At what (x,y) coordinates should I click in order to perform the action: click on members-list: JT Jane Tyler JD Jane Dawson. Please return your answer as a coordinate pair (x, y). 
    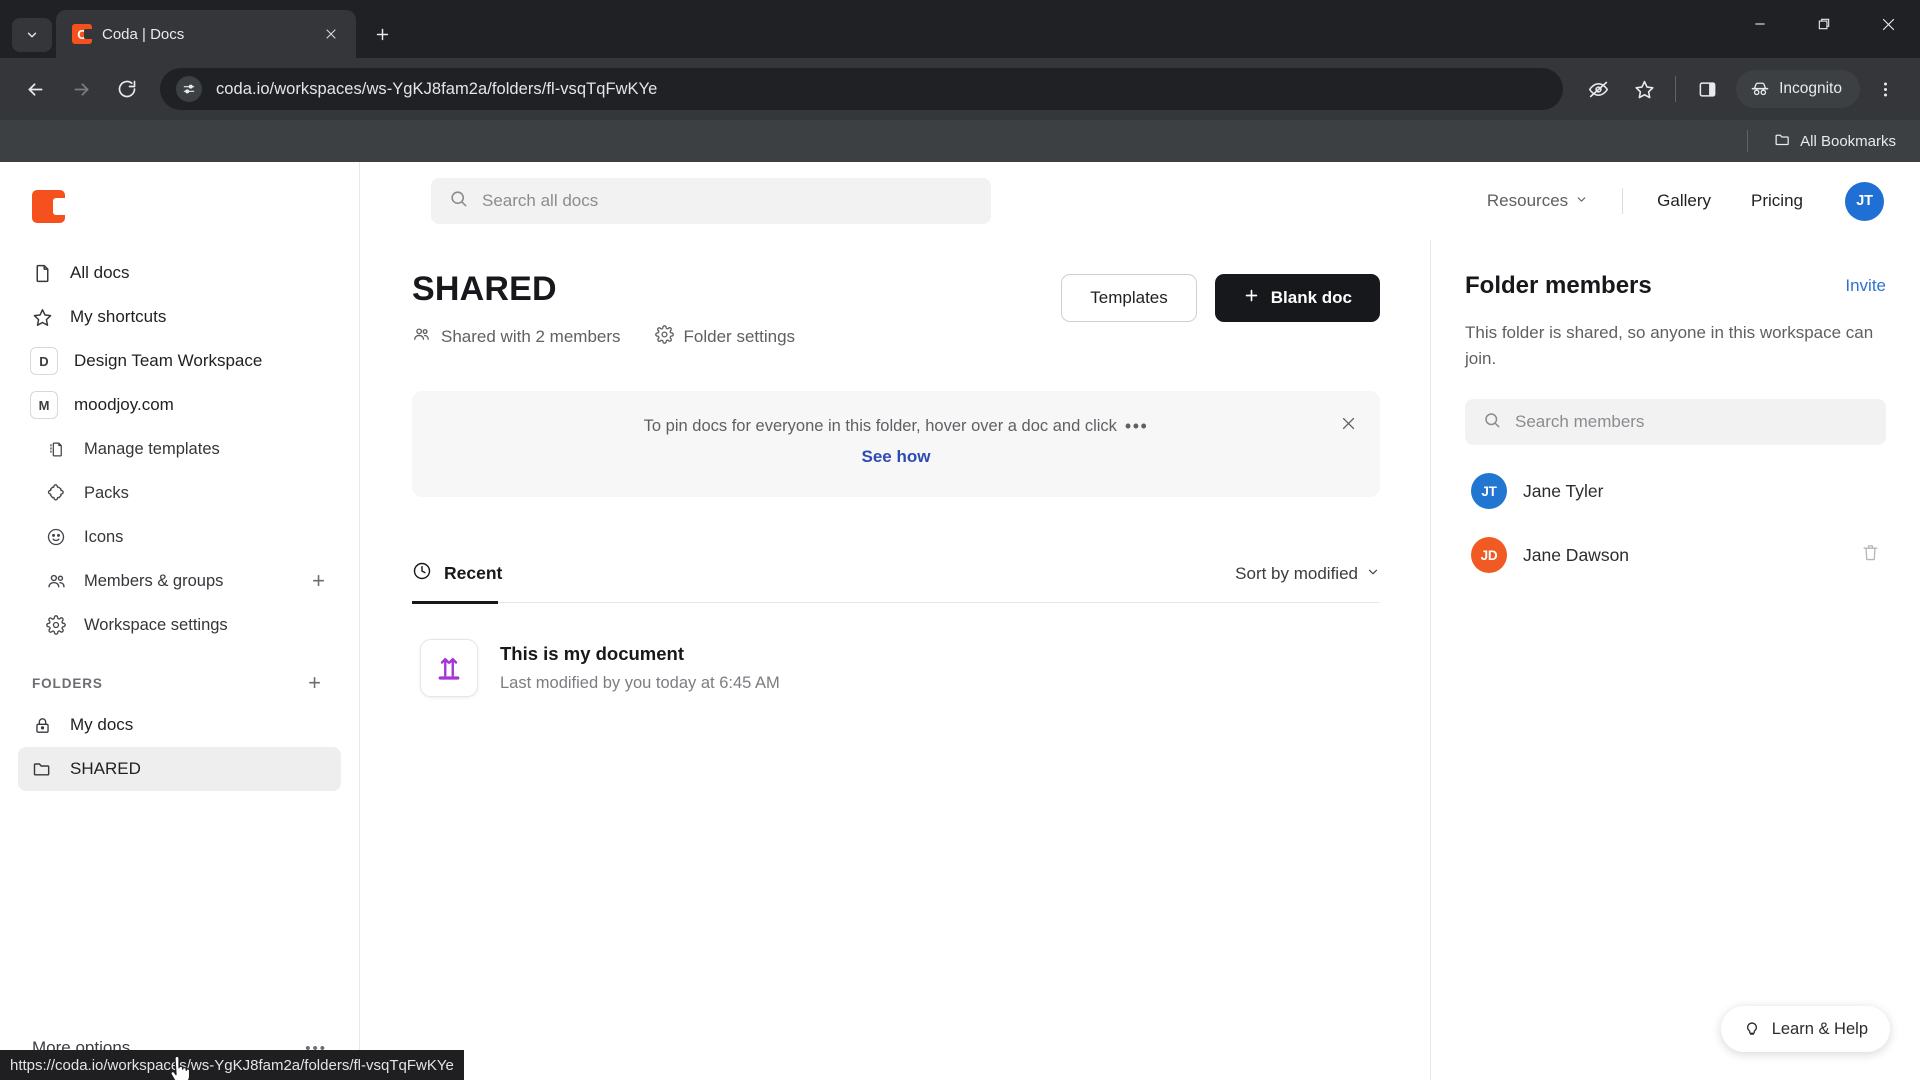
    Looking at the image, I should click on (1675, 523).